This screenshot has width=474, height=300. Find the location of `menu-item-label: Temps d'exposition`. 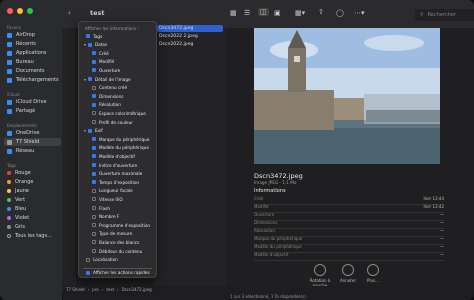

menu-item-label: Temps d'exposition is located at coordinates (119, 182).